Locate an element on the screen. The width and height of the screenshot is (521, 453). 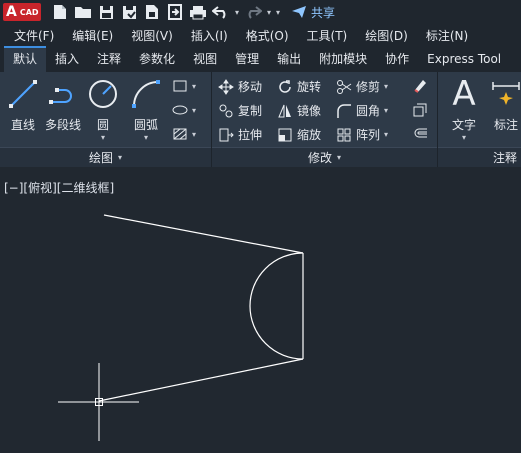
array-tool-button: 阵列 ▾ is located at coordinates (362, 134).